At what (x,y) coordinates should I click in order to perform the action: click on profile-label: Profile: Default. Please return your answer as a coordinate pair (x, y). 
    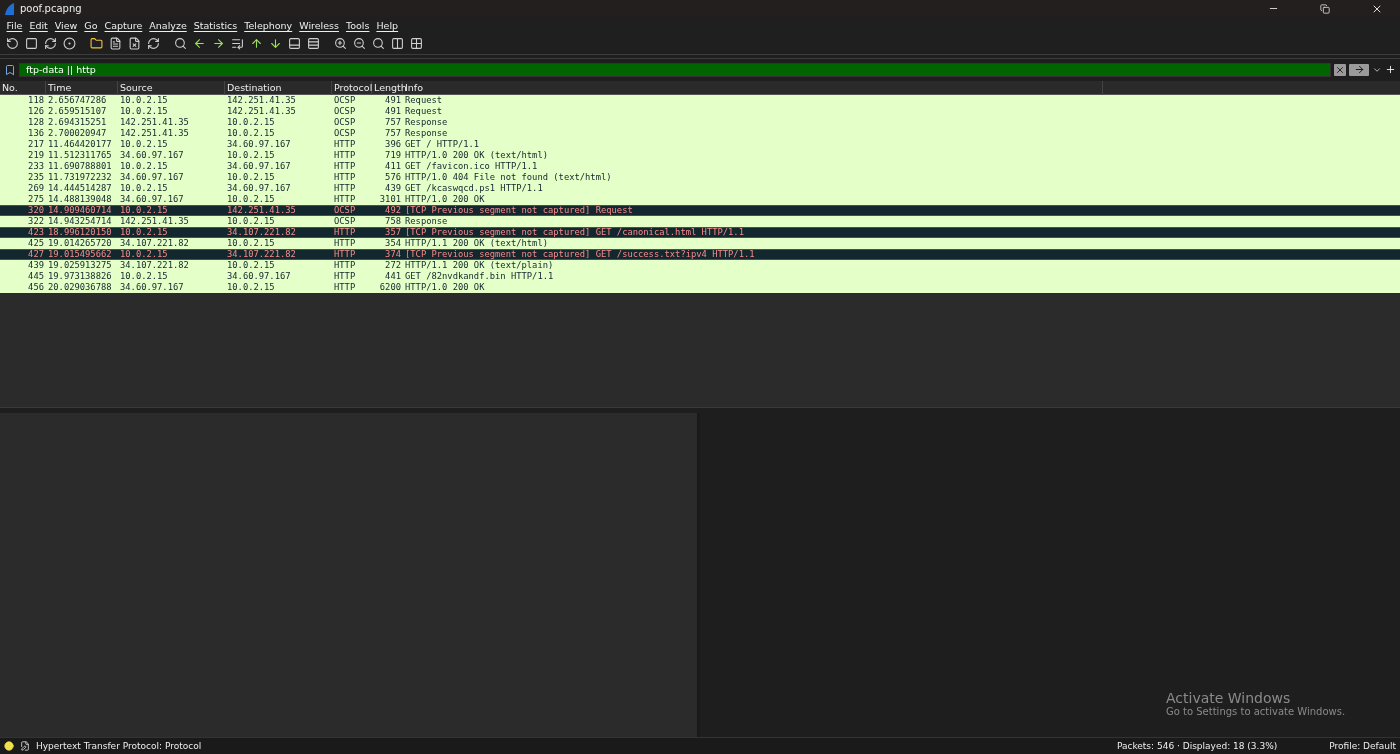
    Looking at the image, I should click on (1362, 746).